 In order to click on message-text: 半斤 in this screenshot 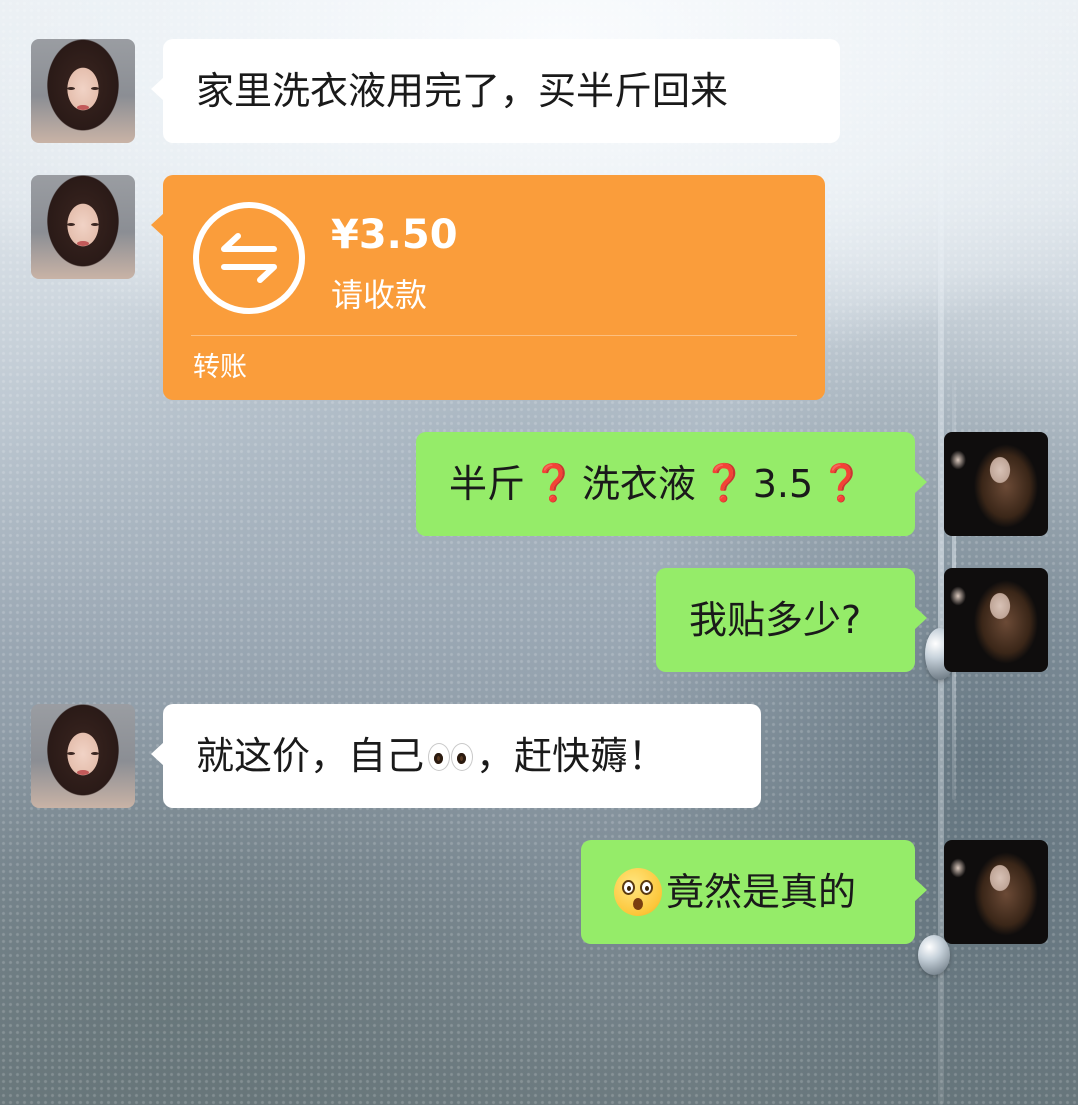, I will do `click(487, 484)`.